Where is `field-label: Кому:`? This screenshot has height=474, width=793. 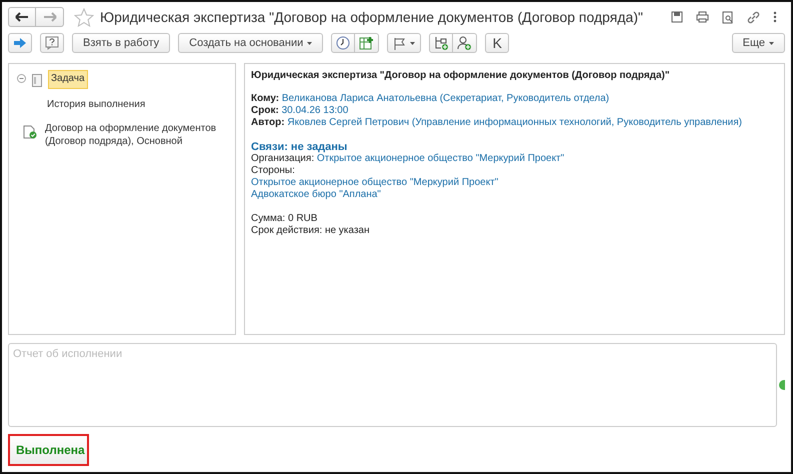 field-label: Кому: is located at coordinates (265, 98).